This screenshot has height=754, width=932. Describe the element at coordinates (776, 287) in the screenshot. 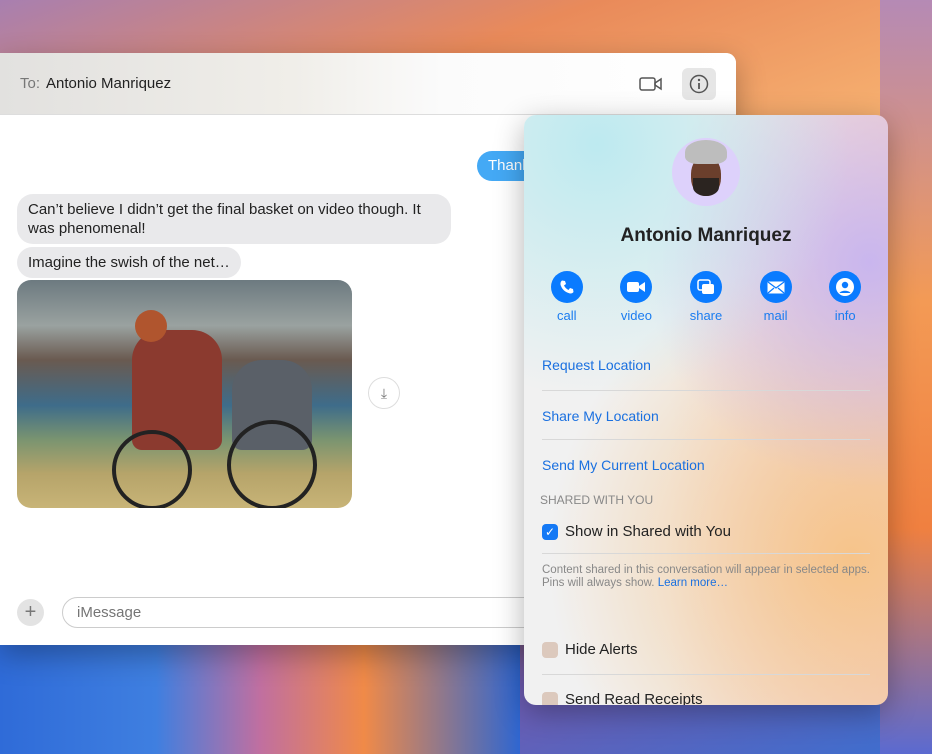

I see `mail-icon` at that location.